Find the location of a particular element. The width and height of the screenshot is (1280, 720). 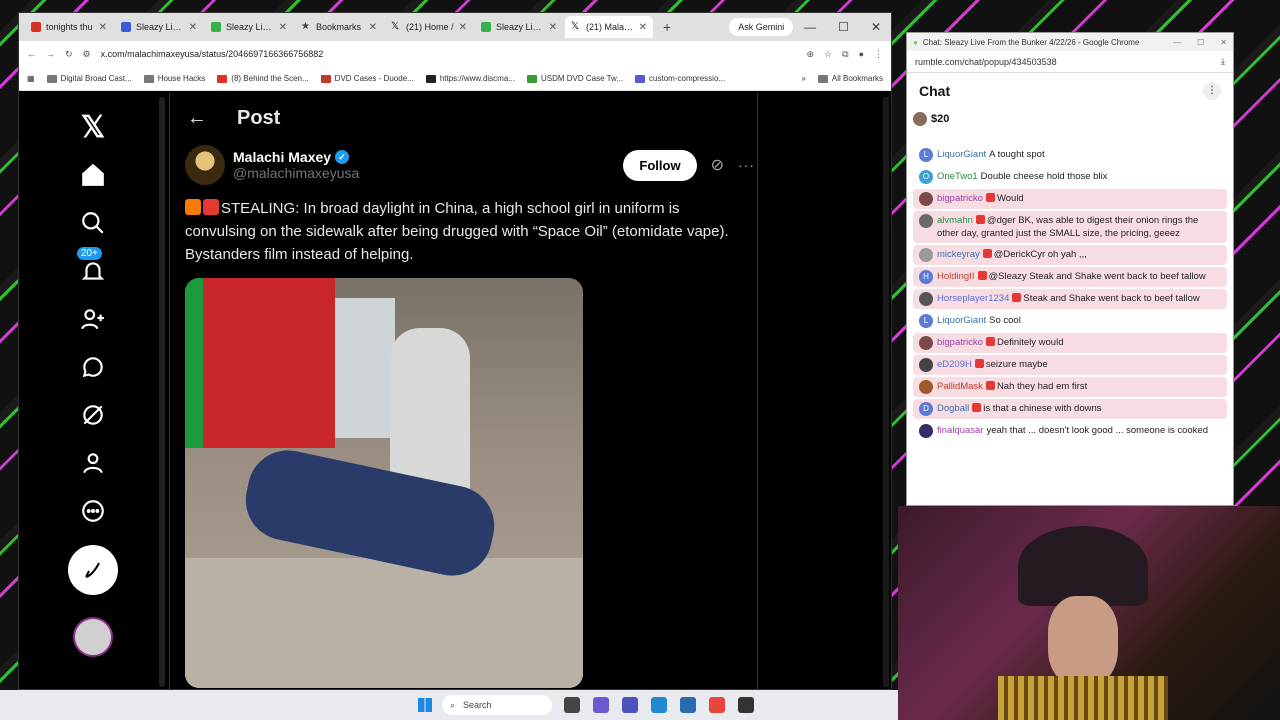

chat-username: Dogball is located at coordinates (953, 408).